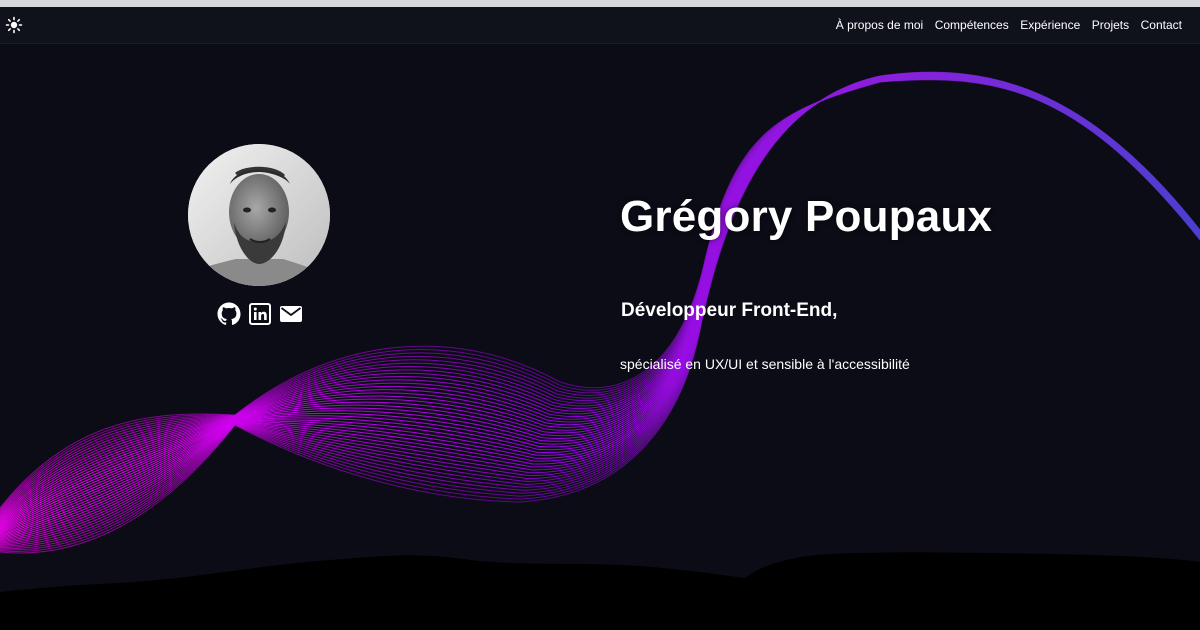 This screenshot has height=630, width=1200. I want to click on sun-icon, so click(14, 25).